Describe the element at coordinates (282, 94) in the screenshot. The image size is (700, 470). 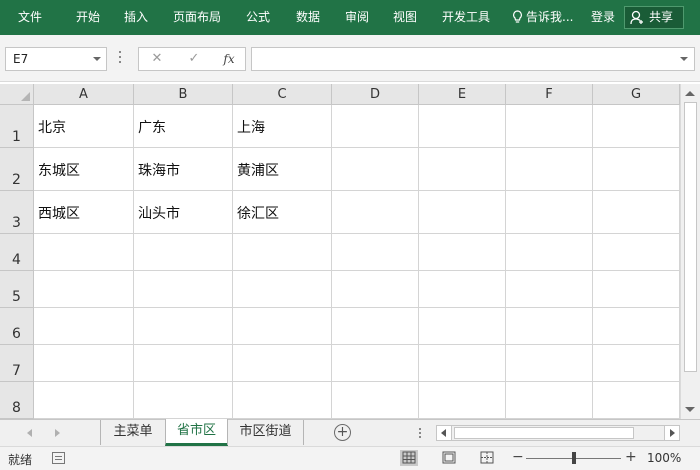
I see `column-header-c: C` at that location.